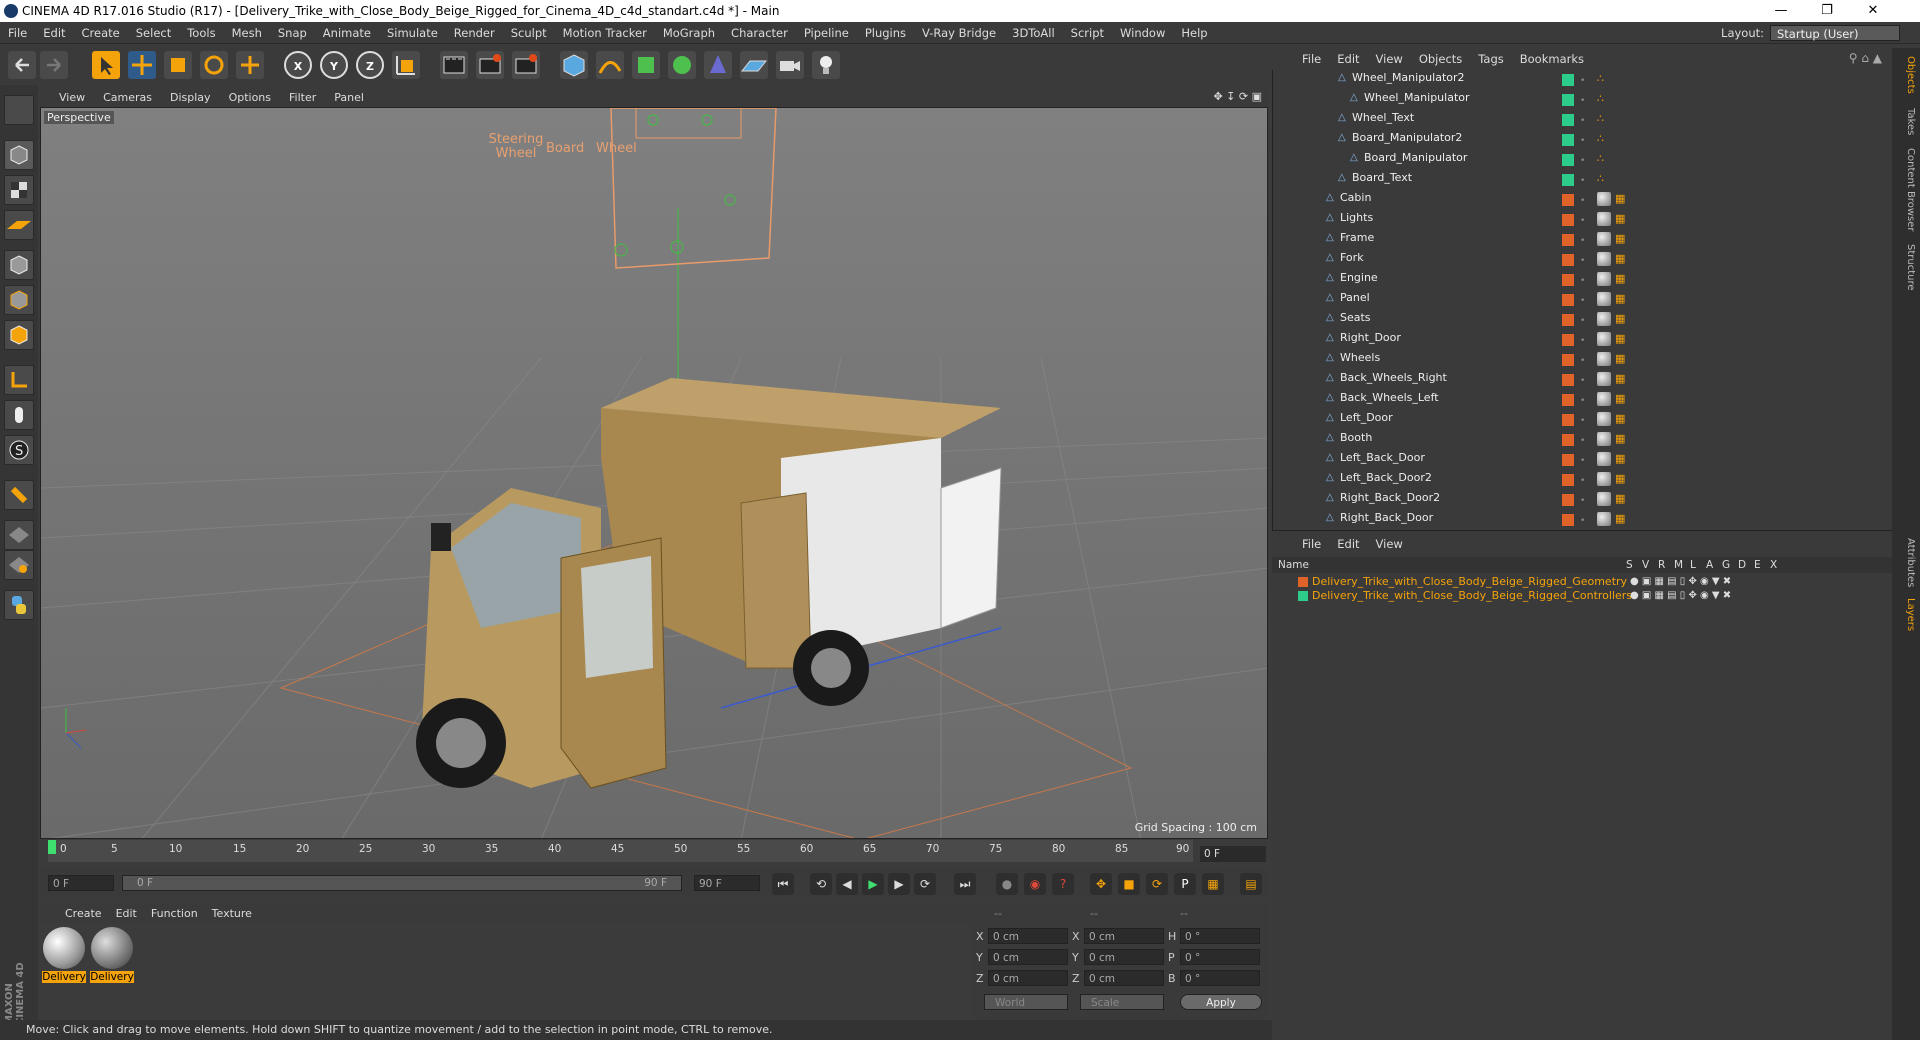 This screenshot has width=1920, height=1040. I want to click on floor-icon, so click(754, 65).